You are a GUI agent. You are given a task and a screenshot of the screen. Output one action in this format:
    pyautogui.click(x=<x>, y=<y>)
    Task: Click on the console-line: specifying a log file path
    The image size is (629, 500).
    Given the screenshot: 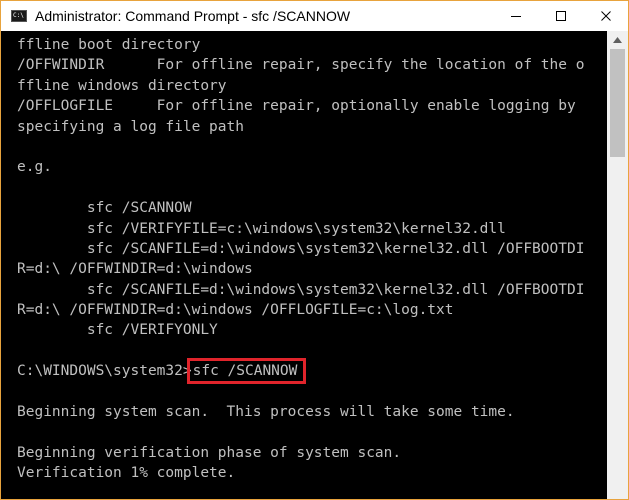 What is the action you would take?
    pyautogui.click(x=130, y=126)
    